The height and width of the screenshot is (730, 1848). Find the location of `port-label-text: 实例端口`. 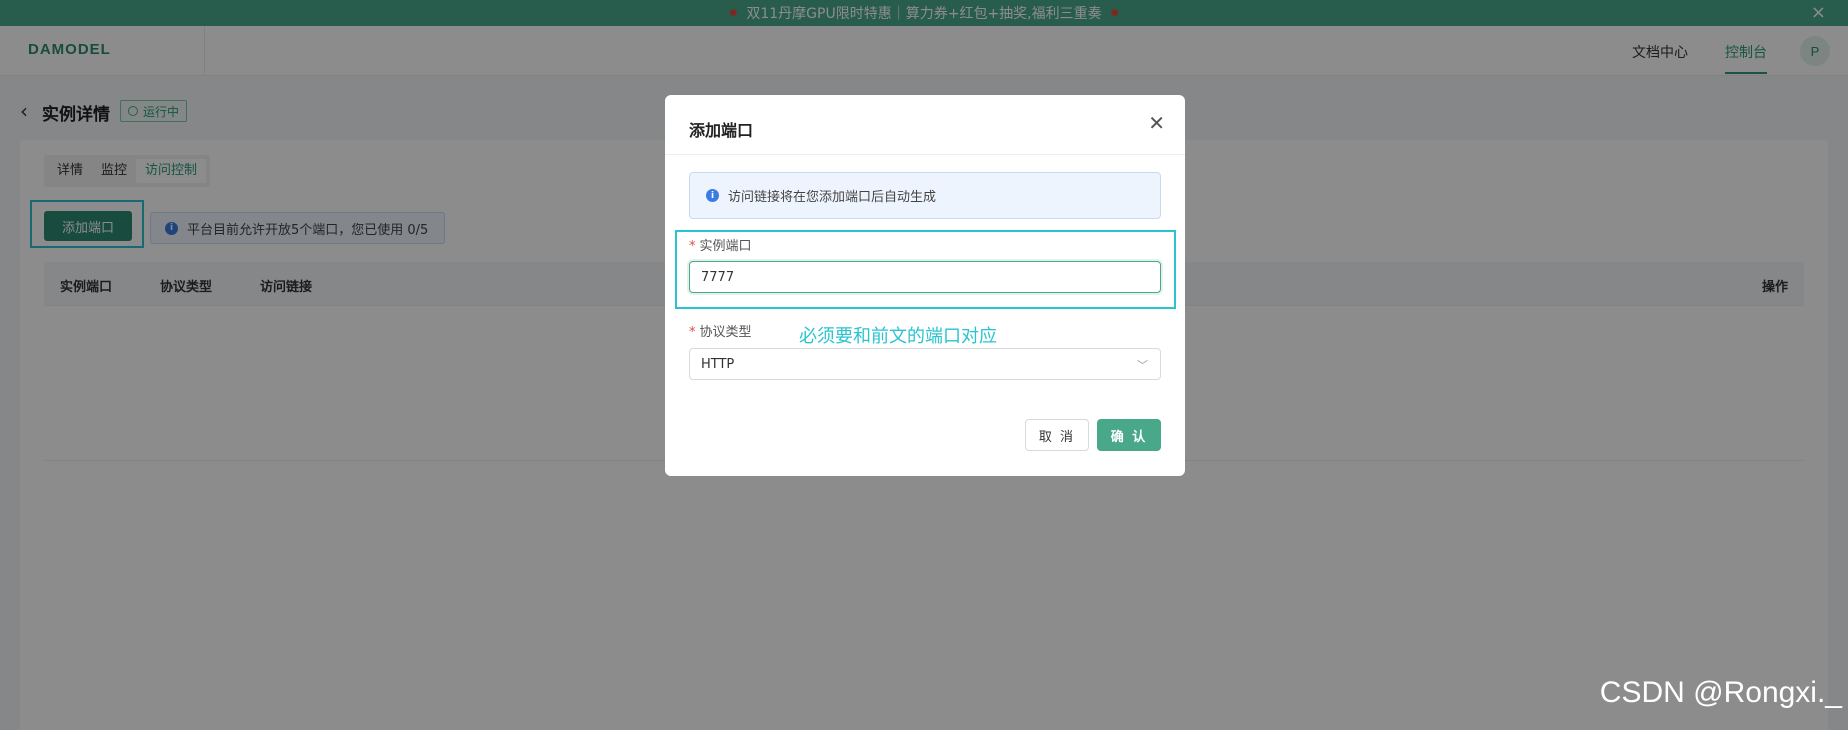

port-label-text: 实例端口 is located at coordinates (725, 246).